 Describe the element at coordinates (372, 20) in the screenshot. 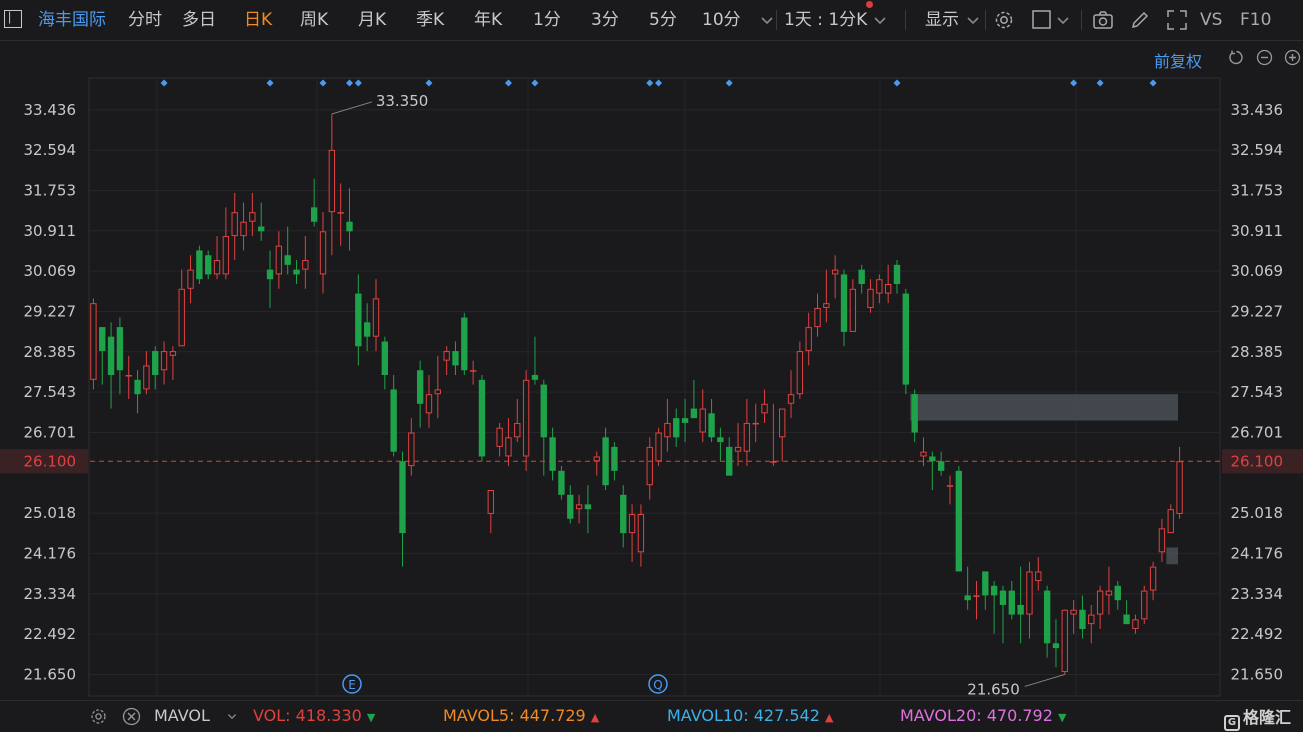

I see `tab-monthly-k: 月K` at that location.